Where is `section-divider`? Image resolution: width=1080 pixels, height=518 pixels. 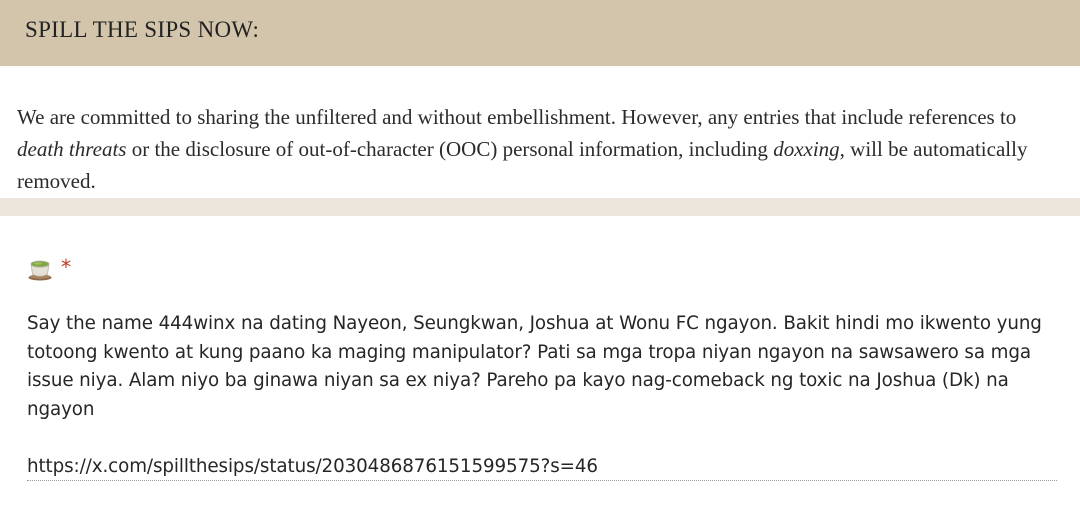 section-divider is located at coordinates (540, 207).